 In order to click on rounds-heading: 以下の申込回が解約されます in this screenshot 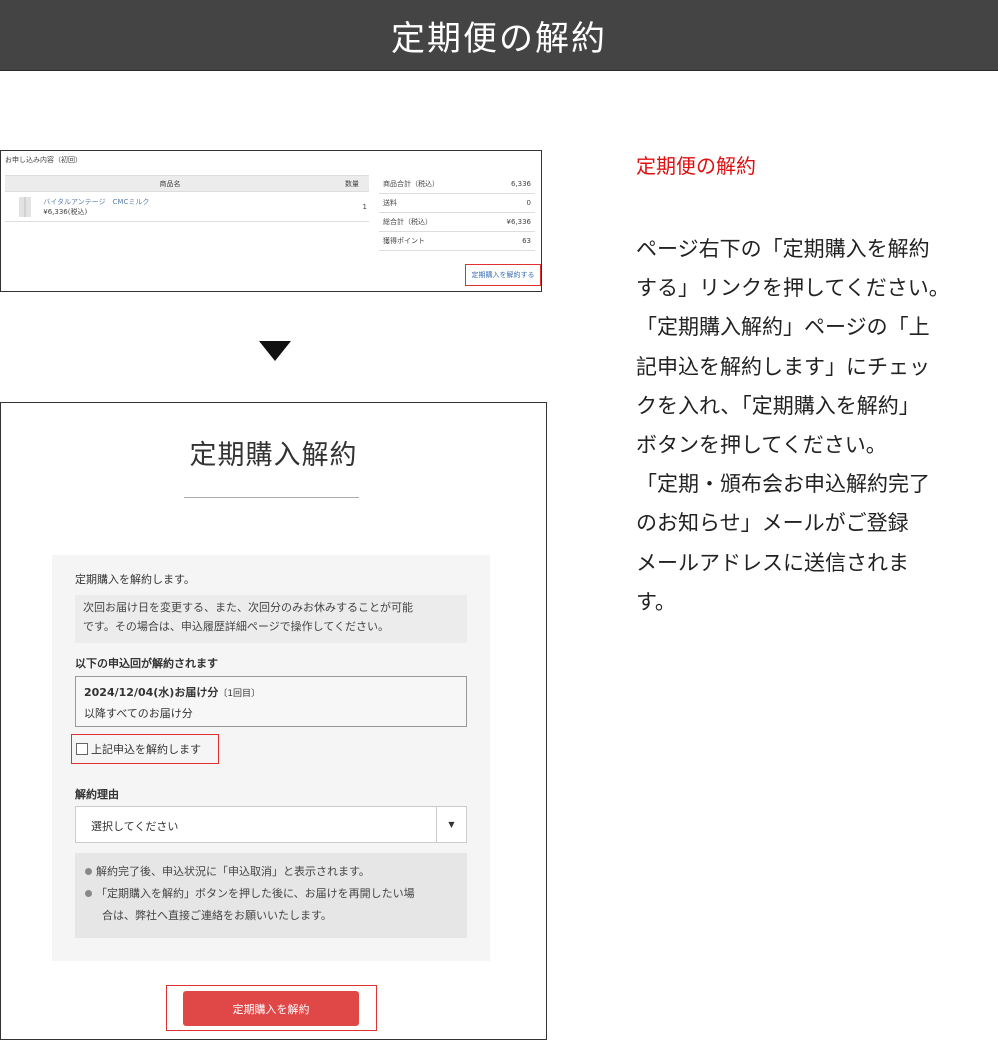, I will do `click(146, 663)`.